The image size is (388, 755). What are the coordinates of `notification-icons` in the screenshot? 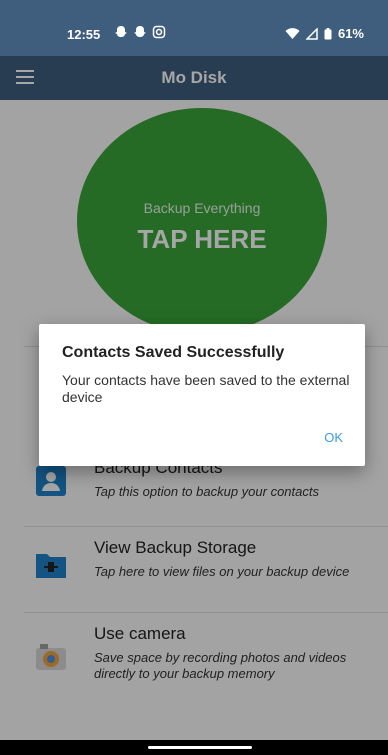 It's located at (140, 32).